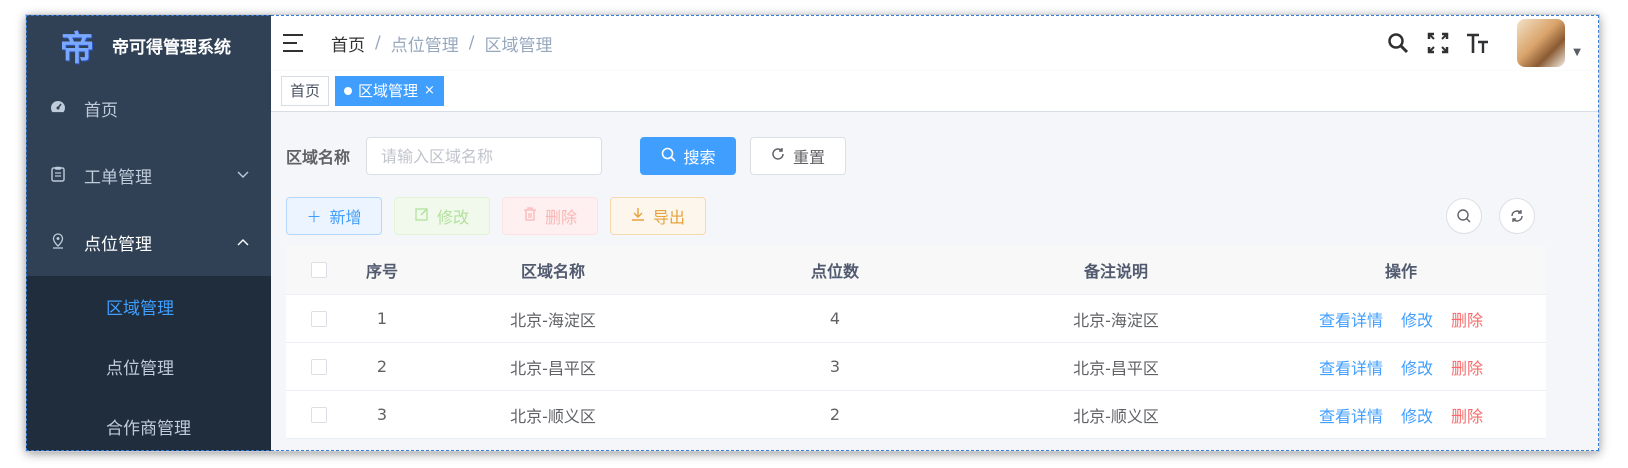 Image resolution: width=1628 pixels, height=468 pixels. Describe the element at coordinates (553, 368) in the screenshot. I see `cell-region-name: 北京-昌平区` at that location.